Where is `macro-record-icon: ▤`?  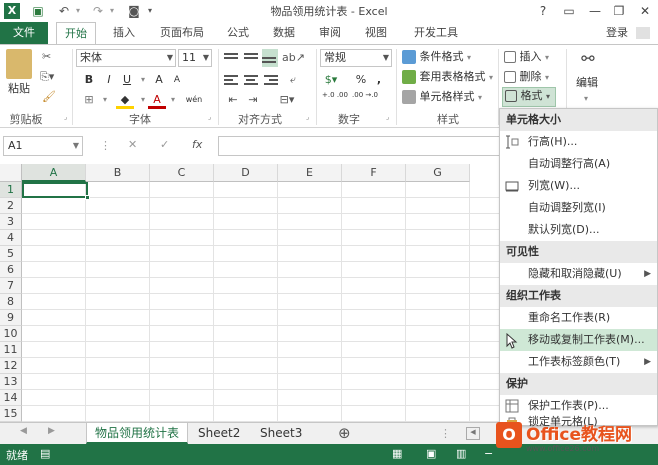
macro-record-icon: ▤ is located at coordinates (45, 453).